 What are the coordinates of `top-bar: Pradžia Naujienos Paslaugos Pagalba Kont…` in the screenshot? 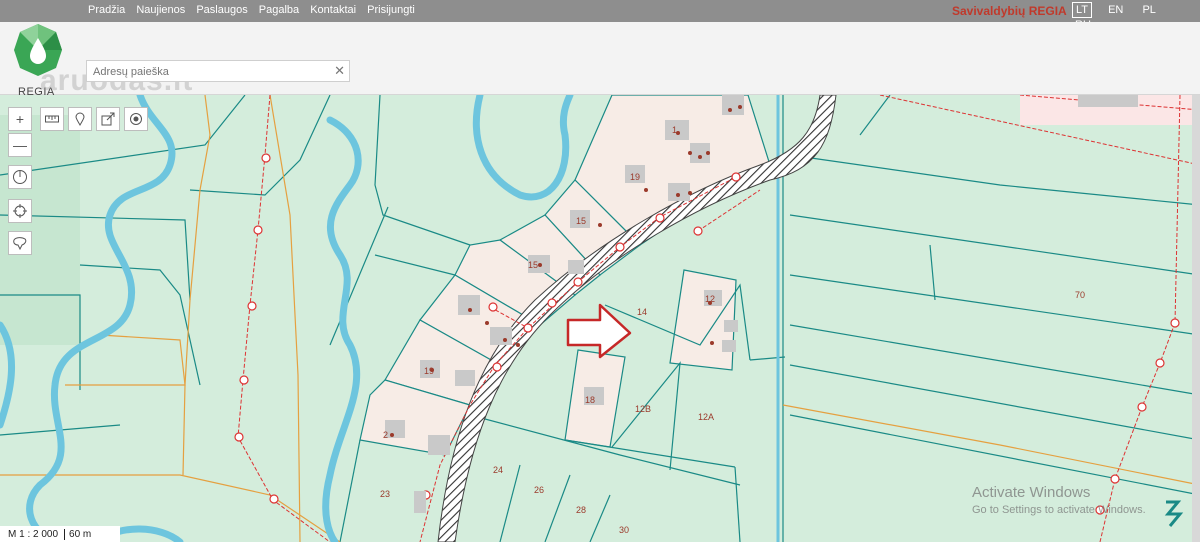 It's located at (600, 15).